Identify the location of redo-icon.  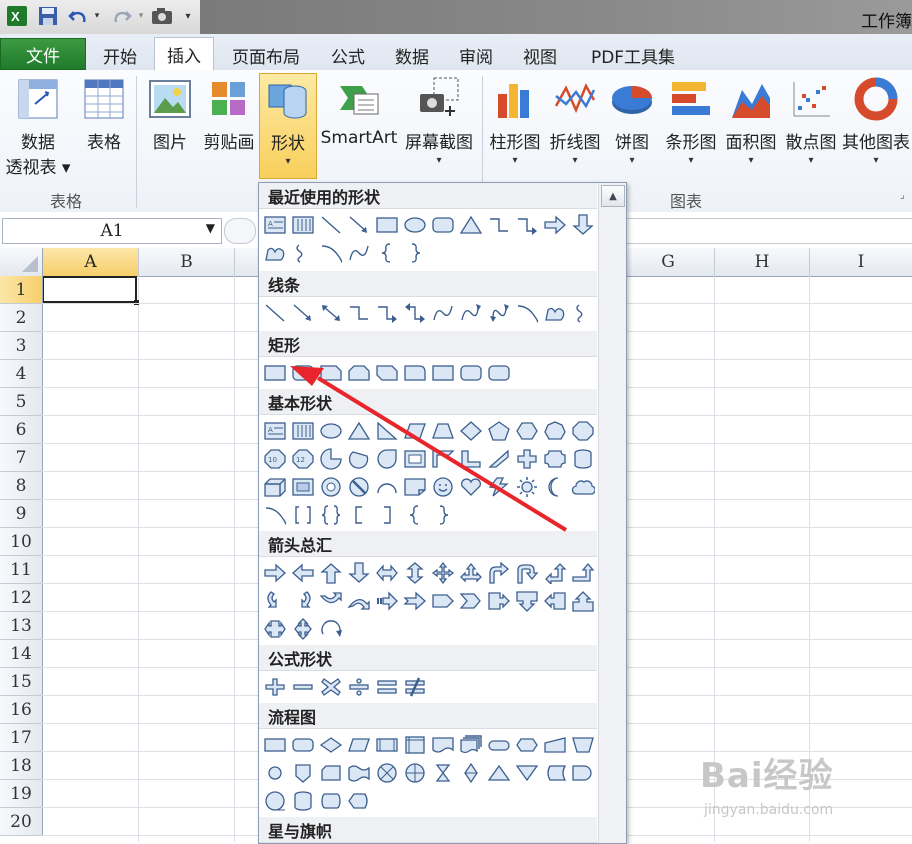
(122, 16).